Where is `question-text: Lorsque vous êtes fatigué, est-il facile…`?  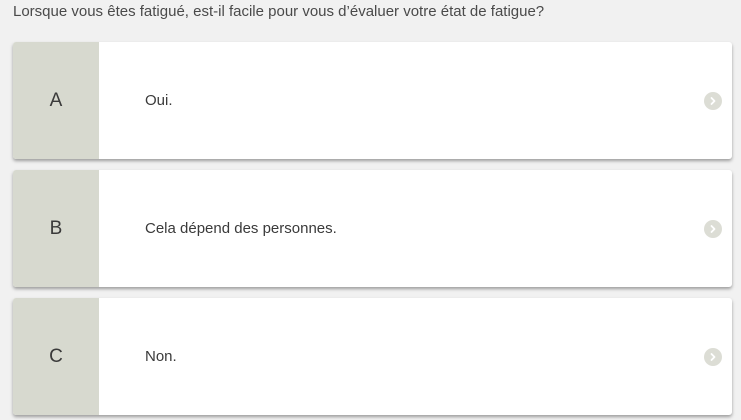
question-text: Lorsque vous êtes fatigué, est-il facile… is located at coordinates (279, 11).